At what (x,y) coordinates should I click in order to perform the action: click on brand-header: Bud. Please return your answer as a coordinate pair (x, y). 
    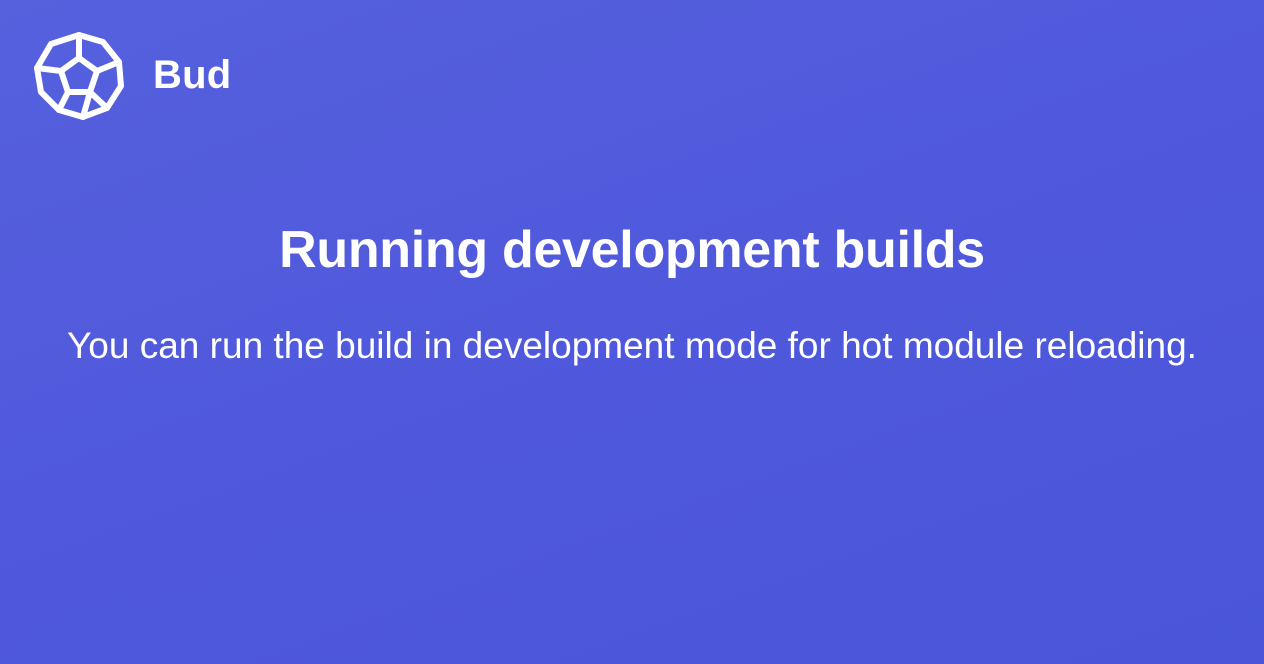
    Looking at the image, I should click on (132, 76).